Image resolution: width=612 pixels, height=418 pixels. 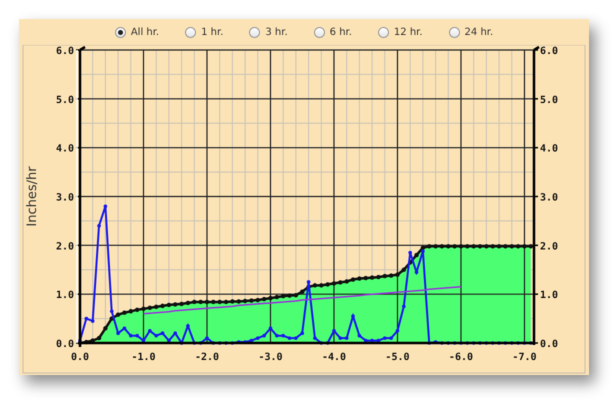 What do you see at coordinates (333, 32) in the screenshot?
I see `range-radio: 6 hr.` at bounding box center [333, 32].